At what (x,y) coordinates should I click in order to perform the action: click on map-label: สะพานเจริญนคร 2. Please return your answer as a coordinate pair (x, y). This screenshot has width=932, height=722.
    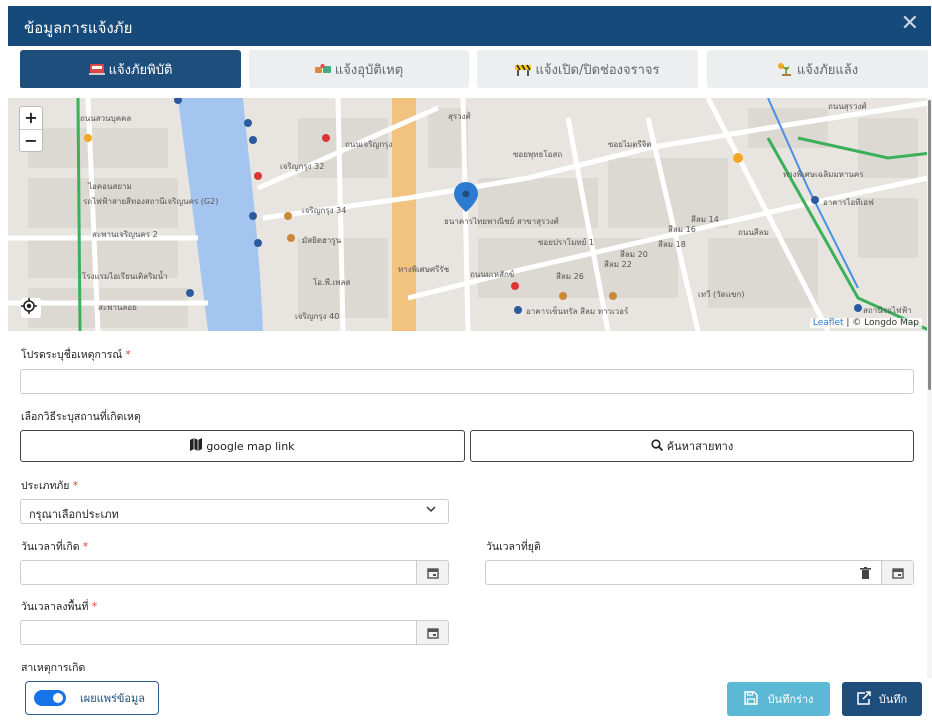
    Looking at the image, I should click on (125, 234).